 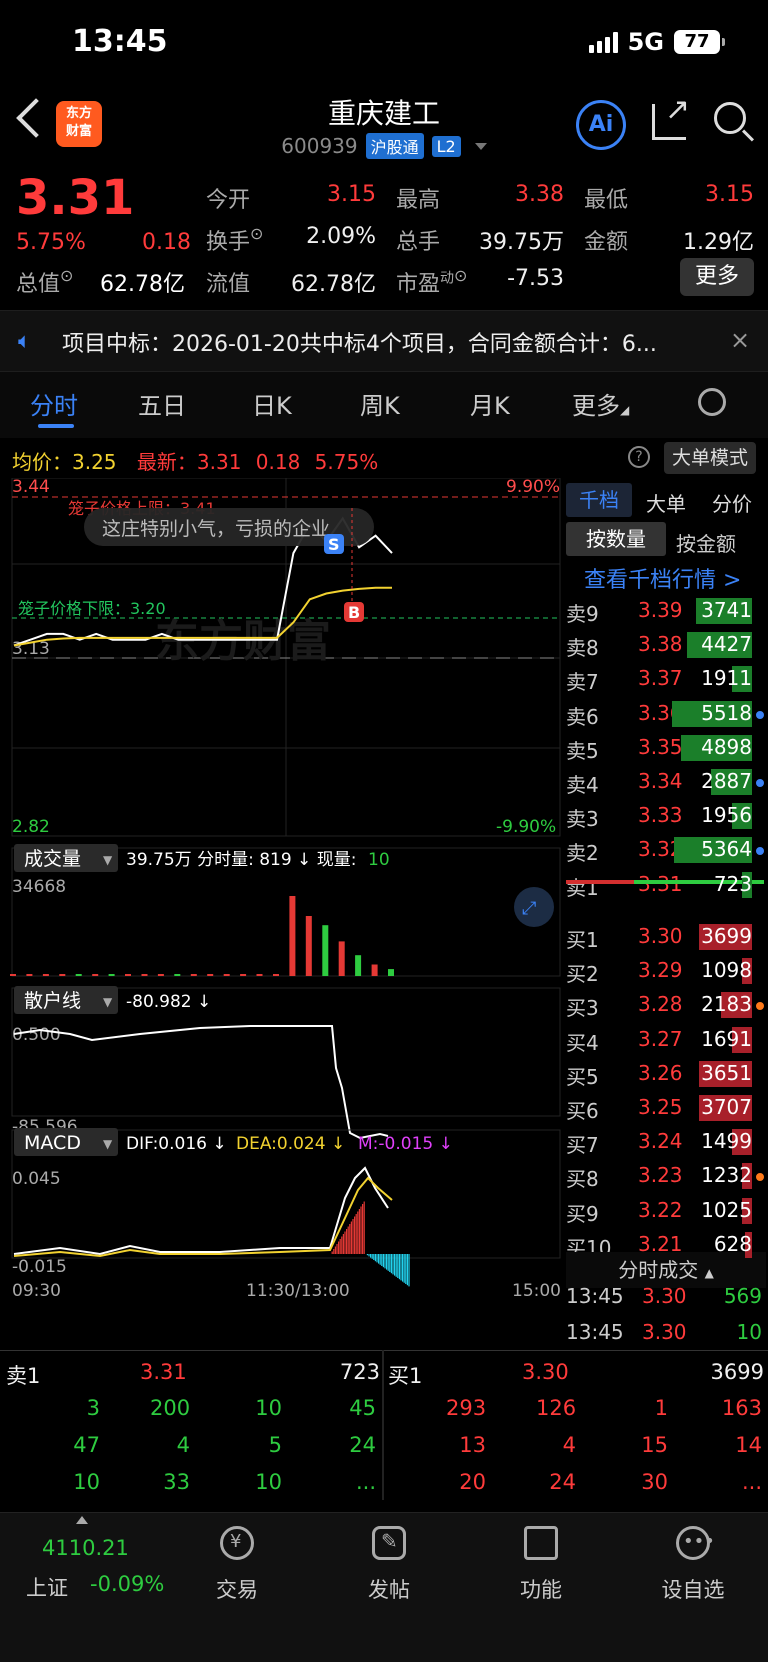 What do you see at coordinates (54, 403) in the screenshot?
I see `tab-intraday: 分时` at bounding box center [54, 403].